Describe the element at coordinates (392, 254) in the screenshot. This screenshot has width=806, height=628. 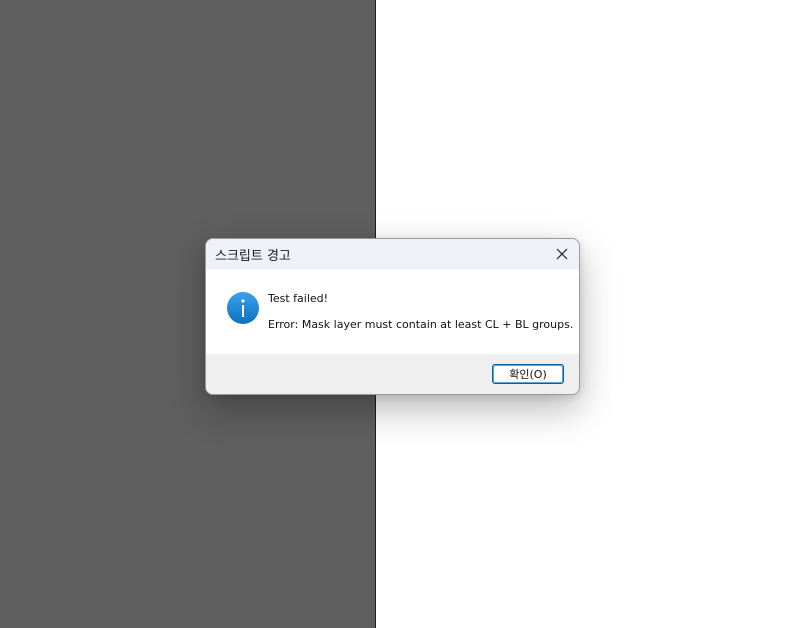
I see `dialog-titlebar: 스크립트 경고` at that location.